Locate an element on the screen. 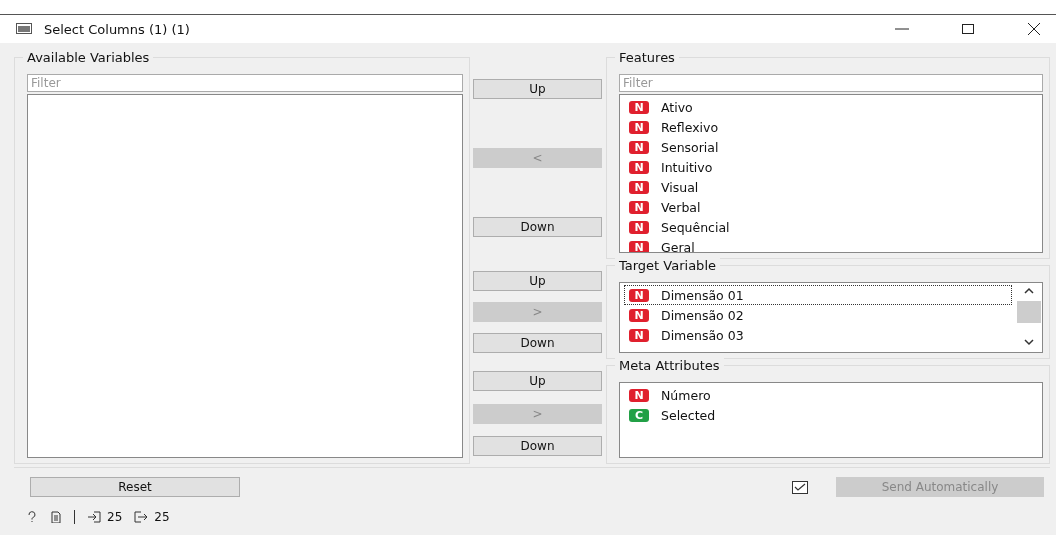 The width and height of the screenshot is (1056, 535). maximize-icon is located at coordinates (968, 29).